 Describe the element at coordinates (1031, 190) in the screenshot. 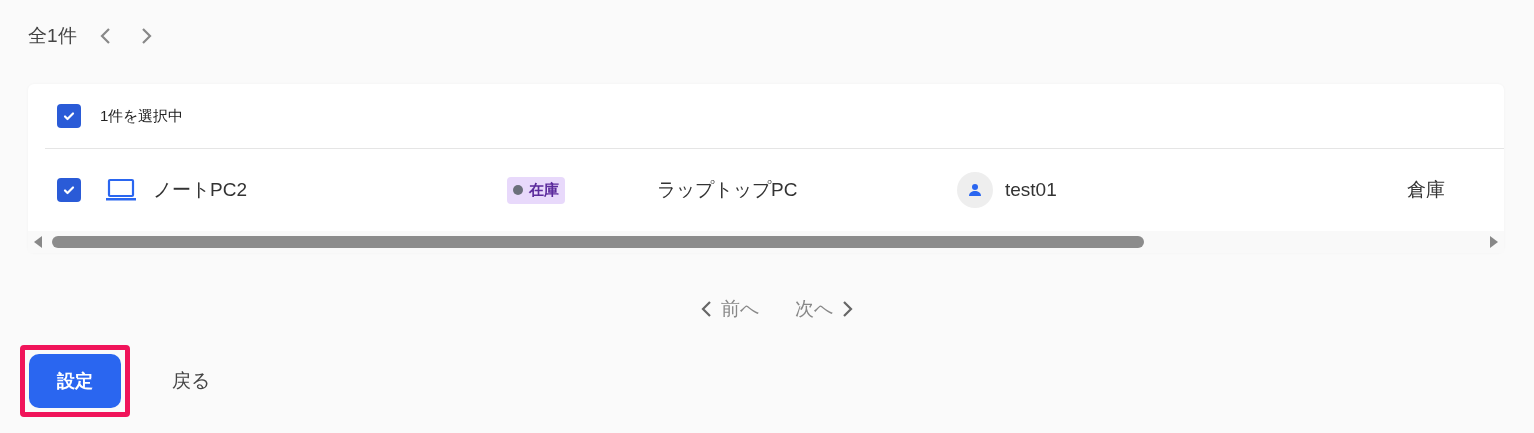

I see `table-cell-text: test01` at that location.